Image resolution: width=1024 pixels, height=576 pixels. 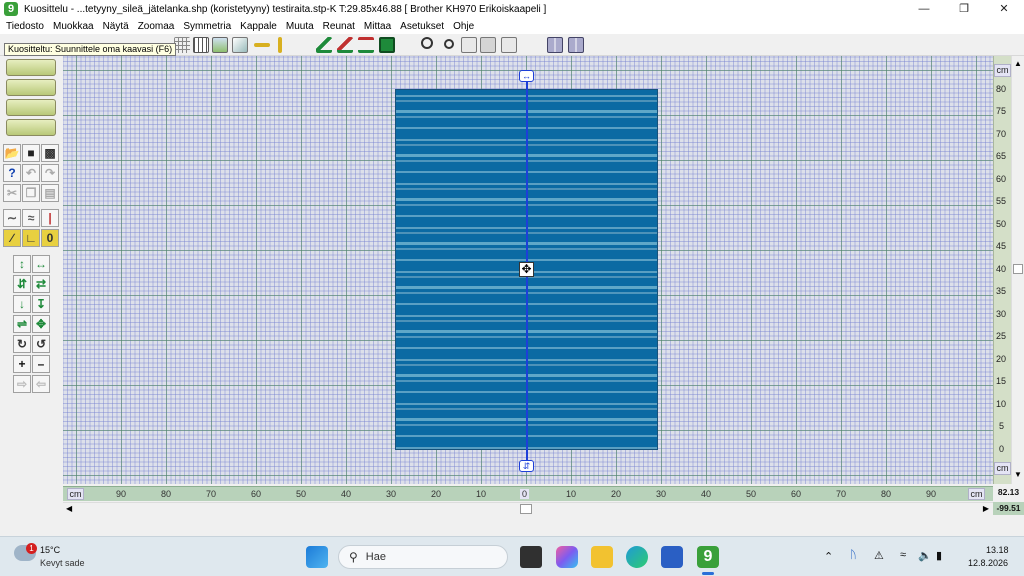 I want to click on vtick-label: 5, so click(x=1002, y=426).